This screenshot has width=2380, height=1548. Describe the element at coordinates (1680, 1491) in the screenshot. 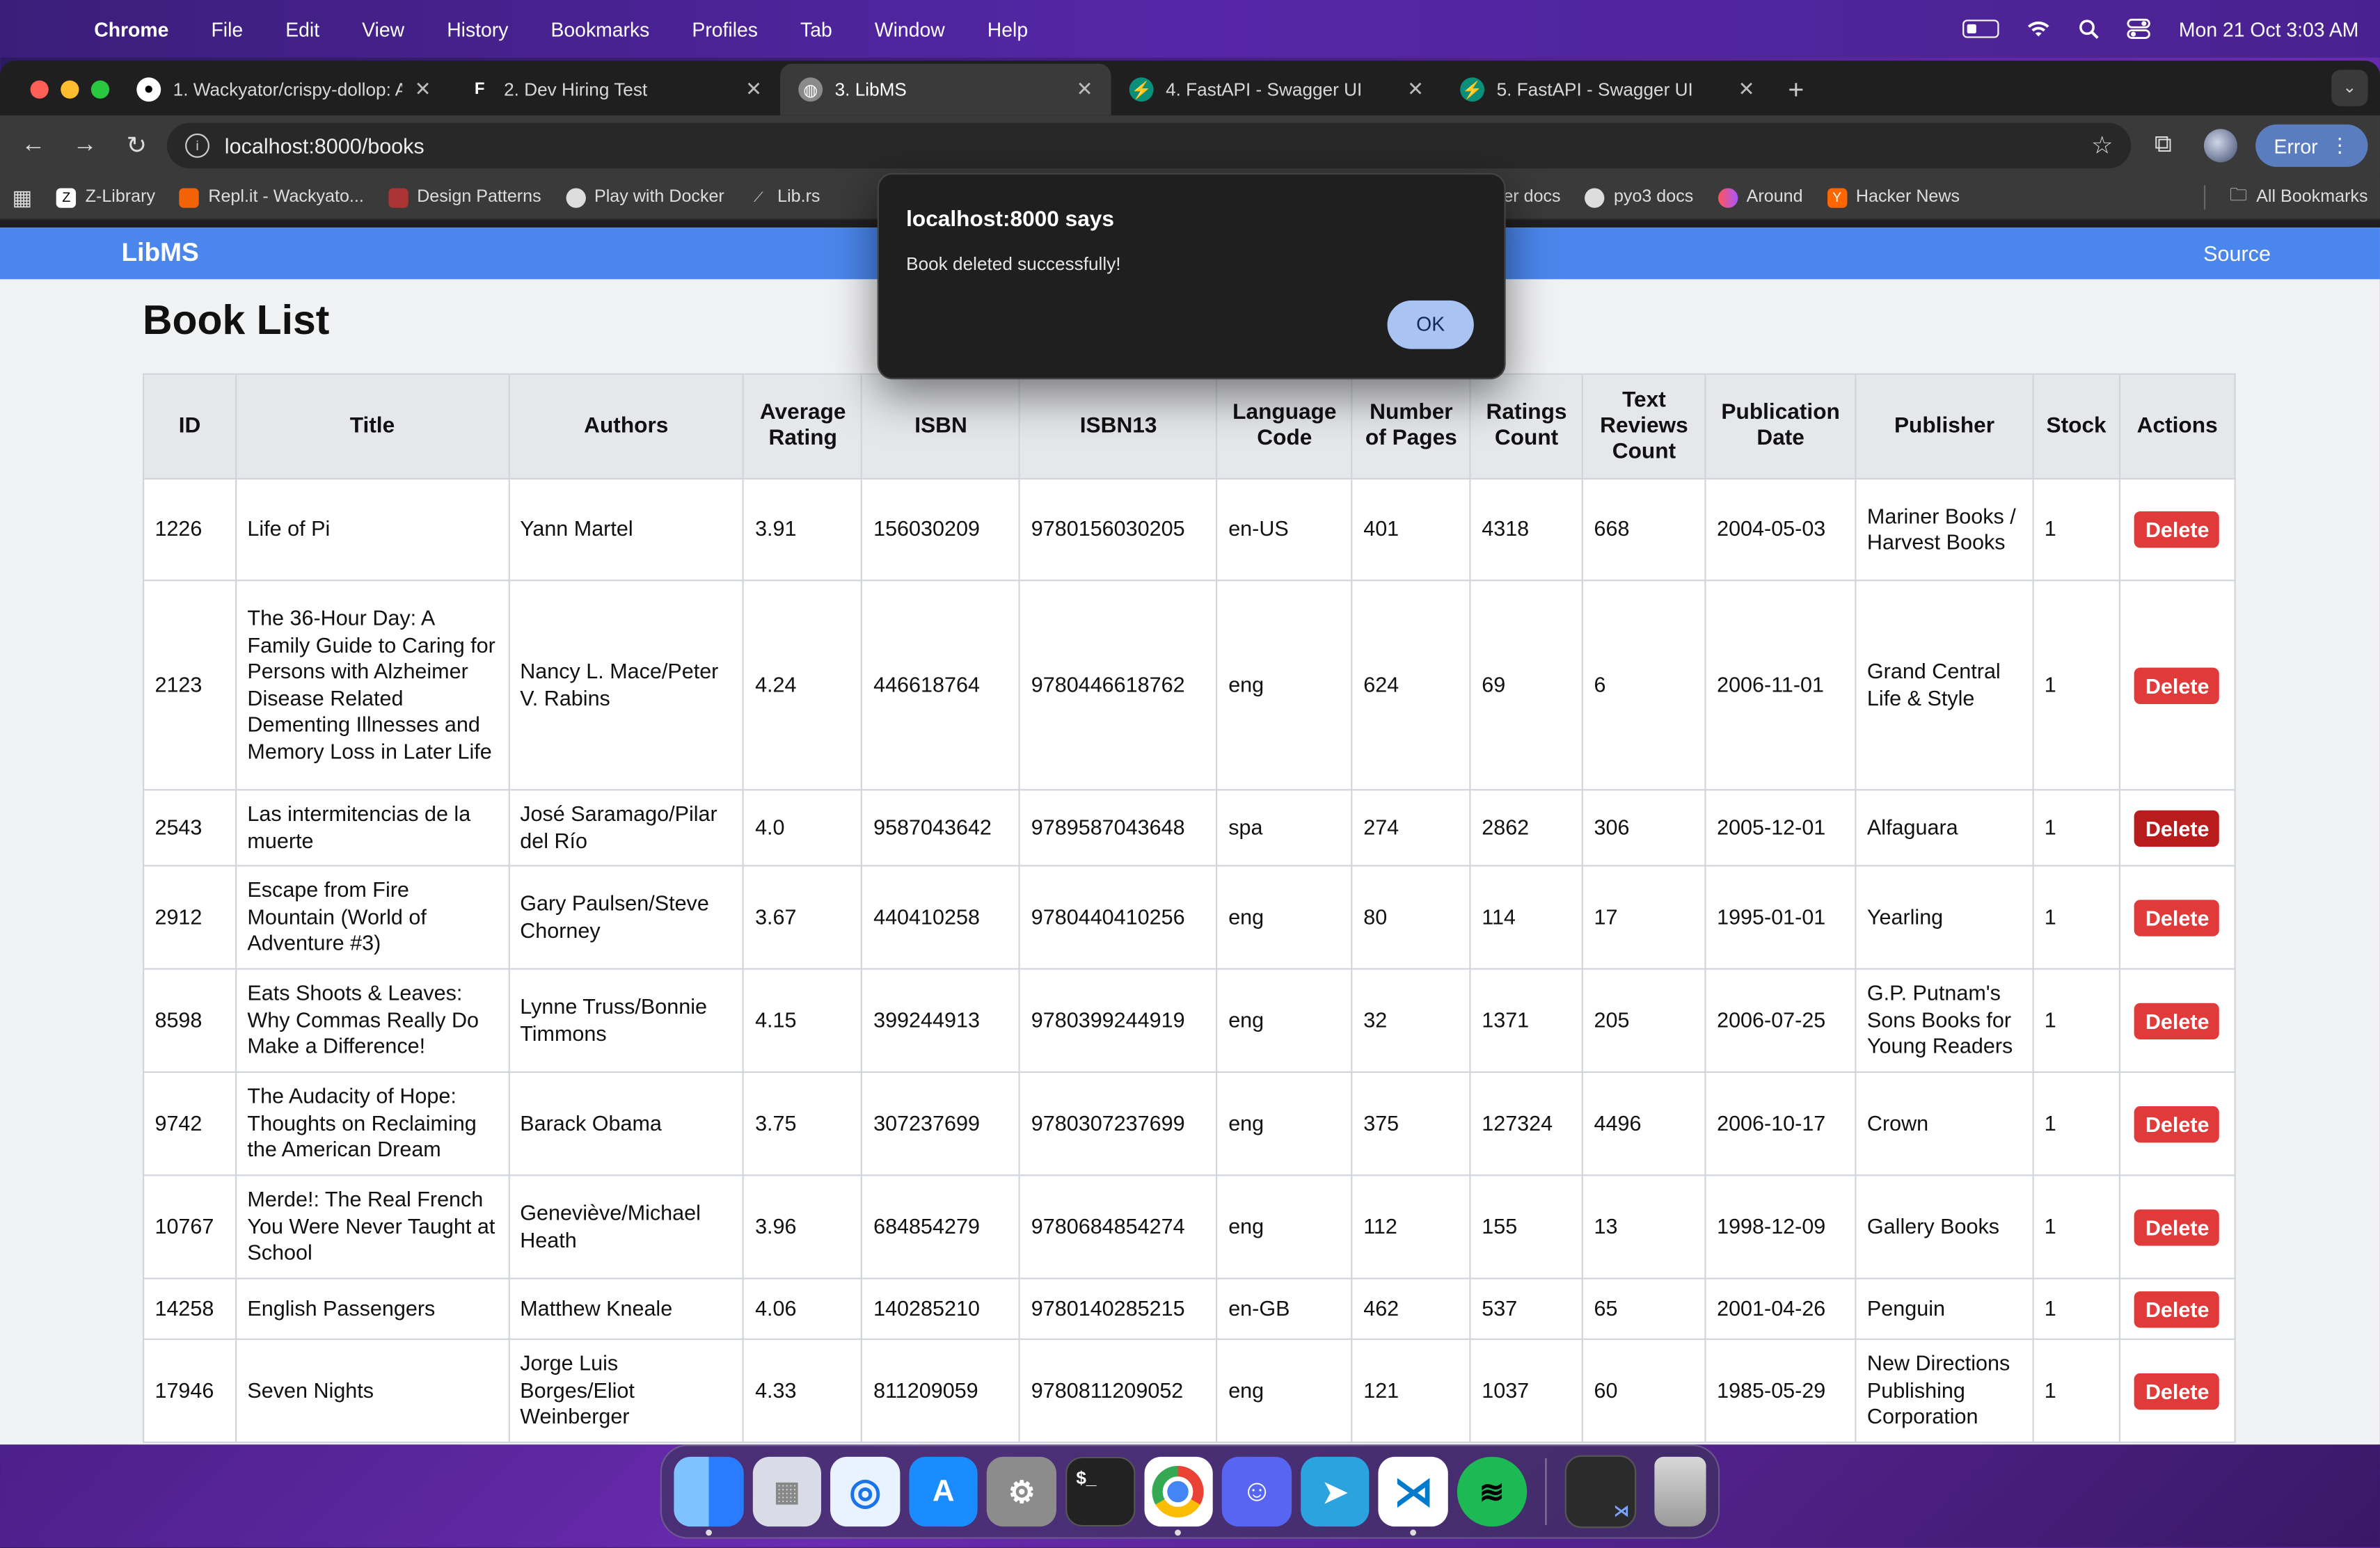

I see `trash-icon` at that location.